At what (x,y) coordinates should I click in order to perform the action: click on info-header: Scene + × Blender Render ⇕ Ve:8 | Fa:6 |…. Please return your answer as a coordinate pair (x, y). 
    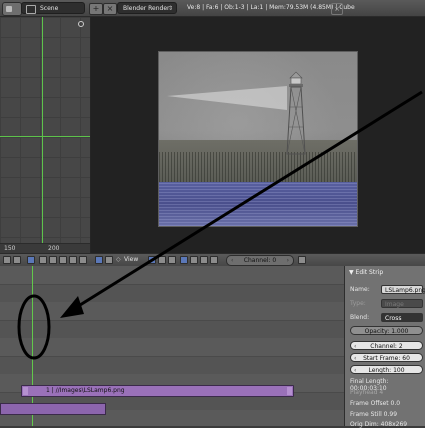
    Looking at the image, I should click on (212, 8).